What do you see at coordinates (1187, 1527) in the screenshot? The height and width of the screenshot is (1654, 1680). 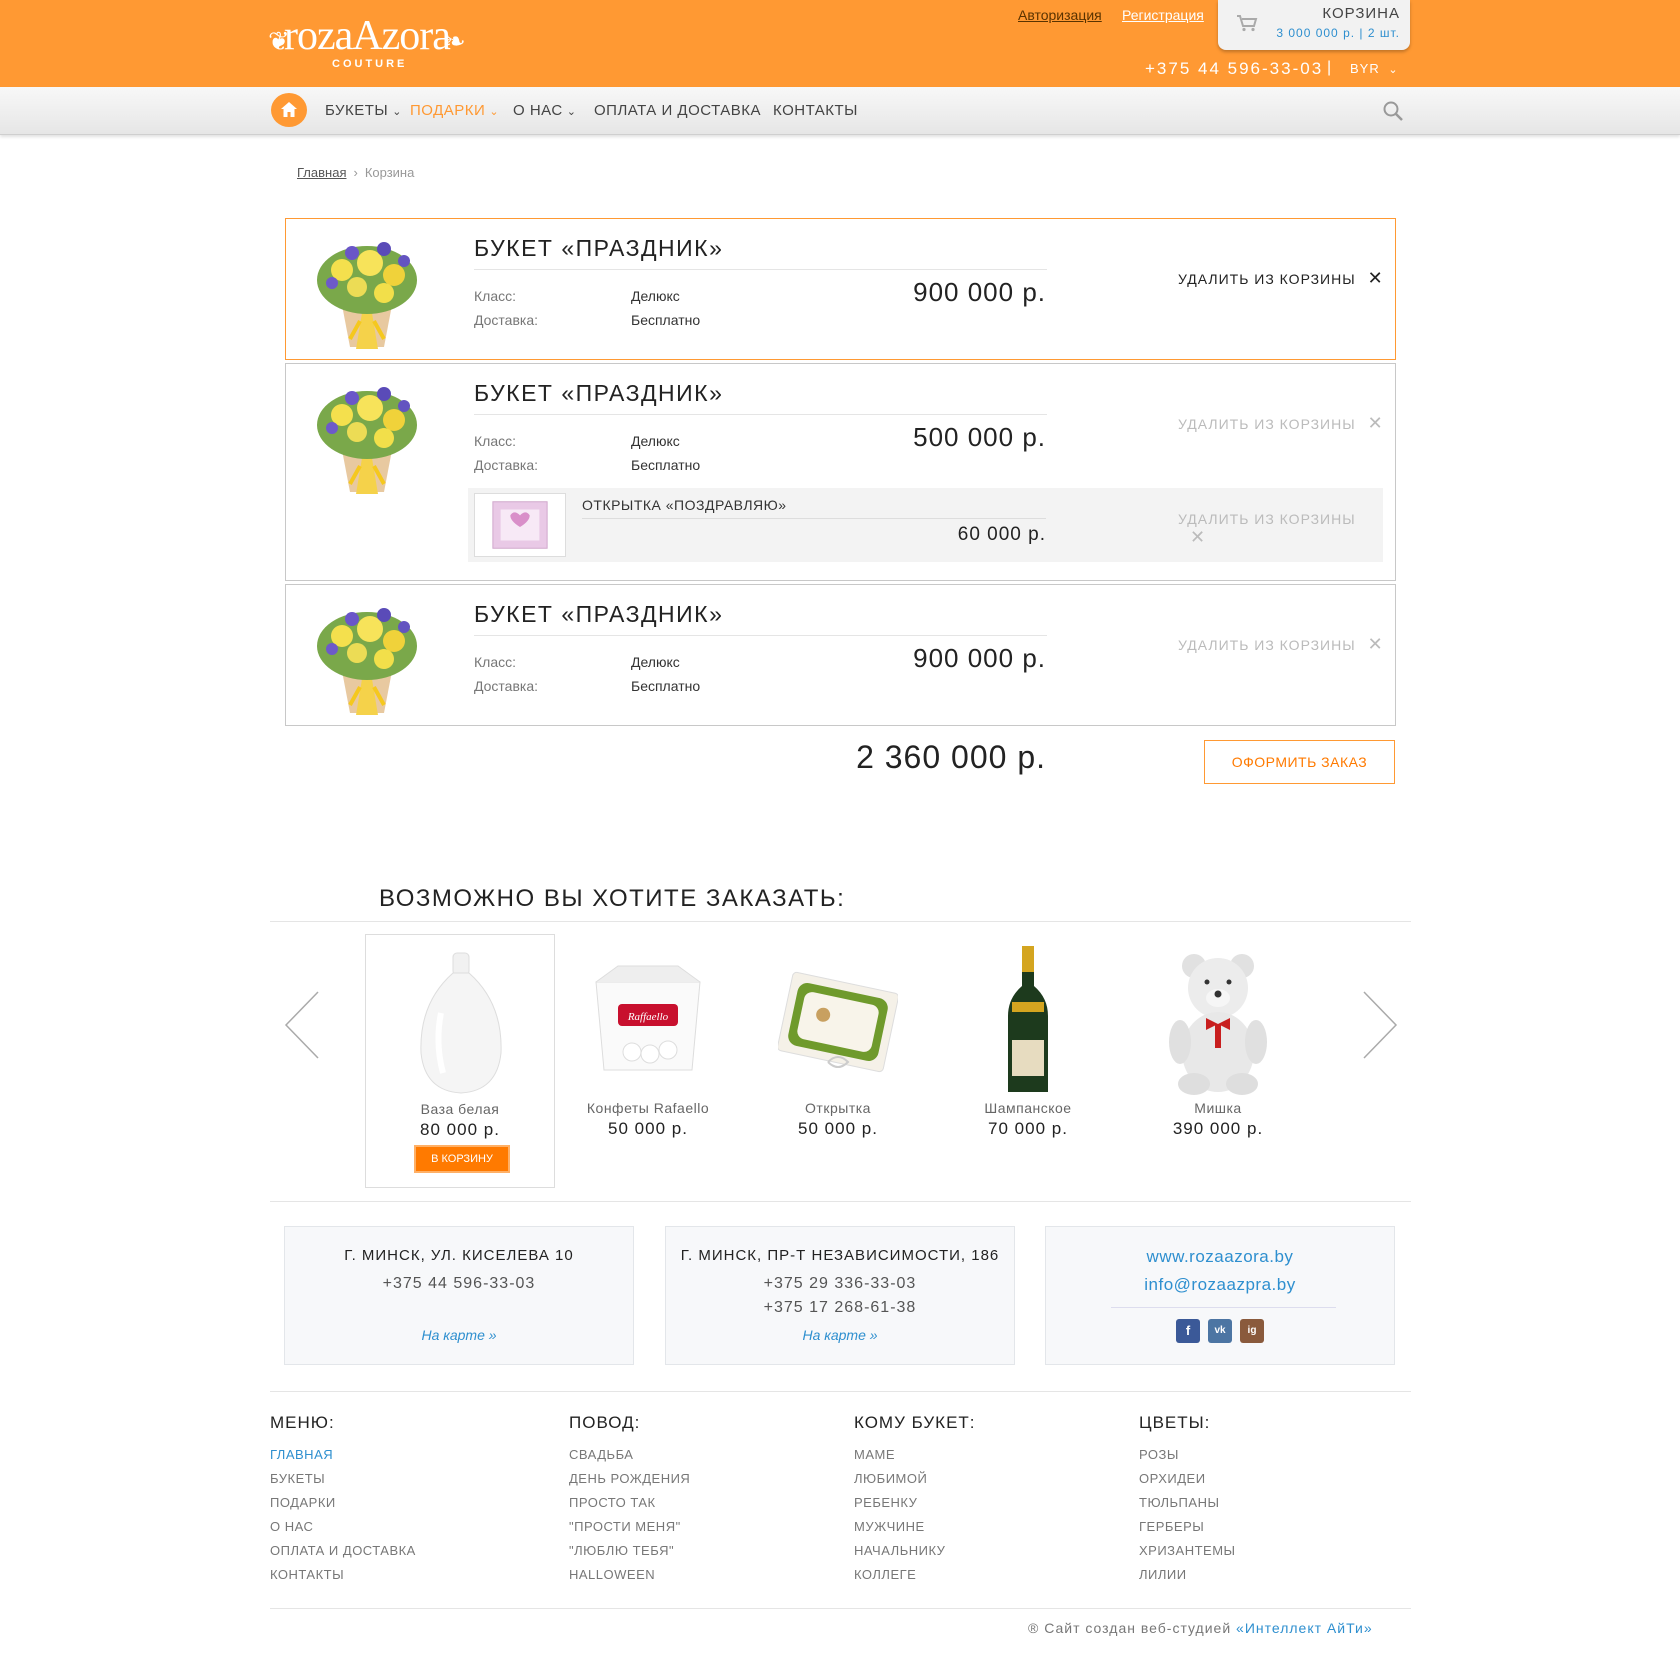 I see `footer-link: ГЕРБЕРЫ` at bounding box center [1187, 1527].